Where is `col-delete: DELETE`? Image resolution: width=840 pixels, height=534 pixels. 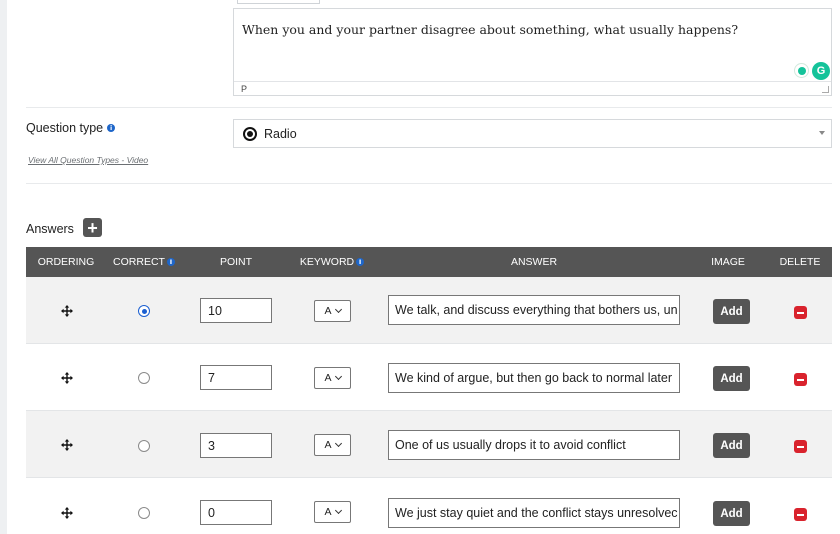
col-delete: DELETE is located at coordinates (800, 262).